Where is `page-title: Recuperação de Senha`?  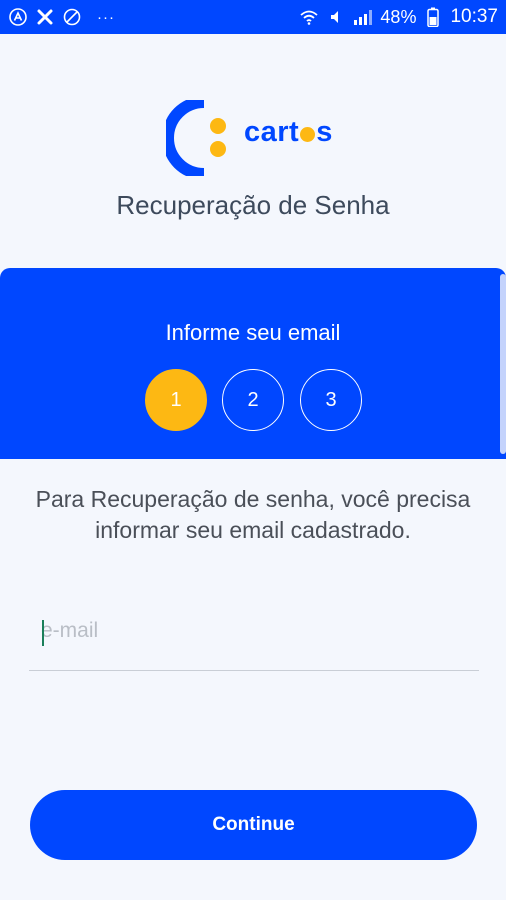 page-title: Recuperação de Senha is located at coordinates (253, 205).